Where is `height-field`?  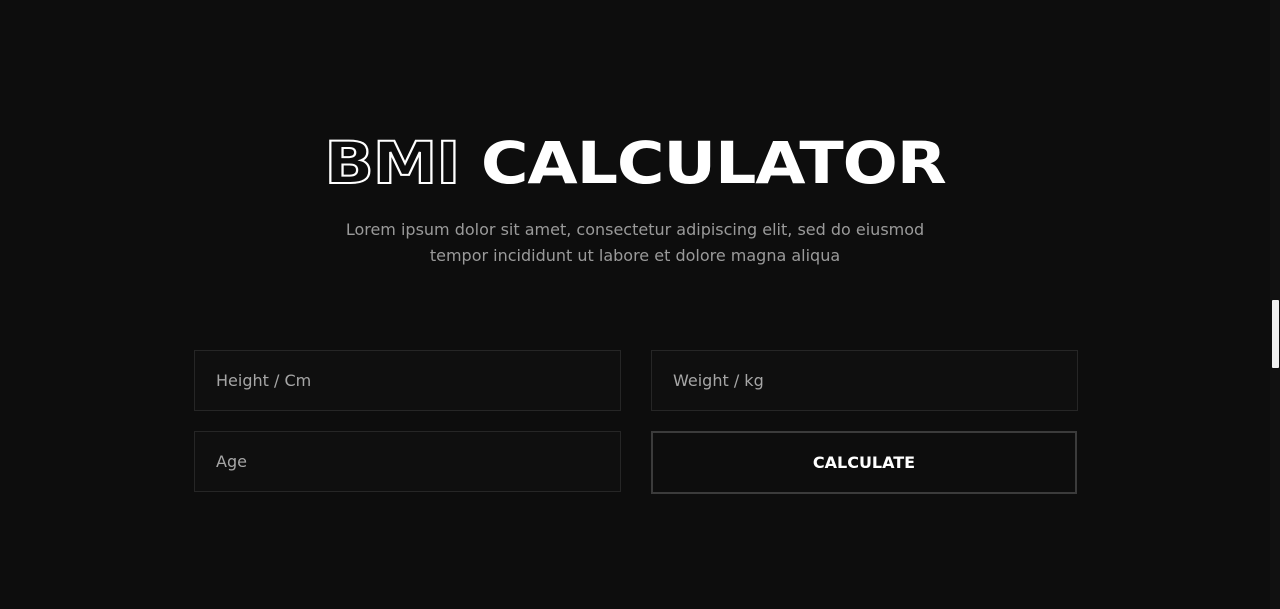 height-field is located at coordinates (407, 380).